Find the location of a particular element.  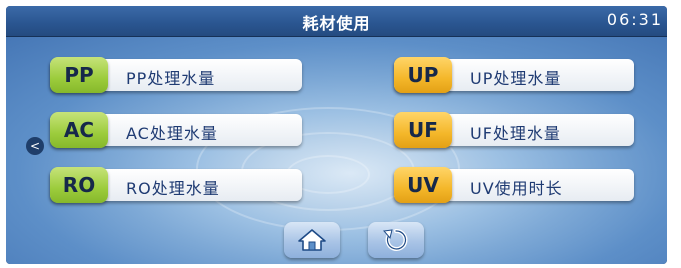

ac-water-button: AC AC处理水量 is located at coordinates (176, 130).